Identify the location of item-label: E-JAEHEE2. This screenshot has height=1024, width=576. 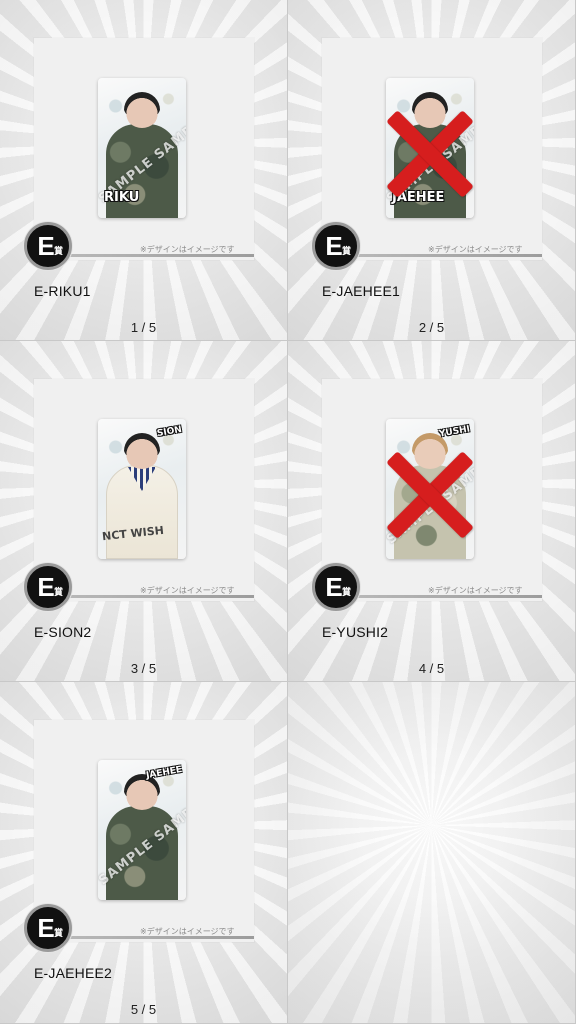
(73, 973).